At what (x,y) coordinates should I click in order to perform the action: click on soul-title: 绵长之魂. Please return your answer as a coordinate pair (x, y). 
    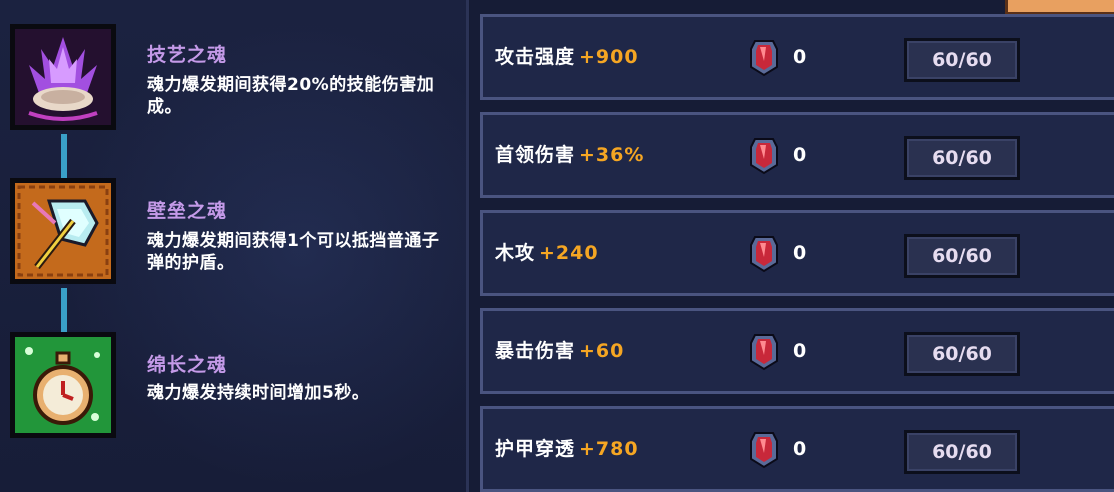
    Looking at the image, I should click on (187, 365).